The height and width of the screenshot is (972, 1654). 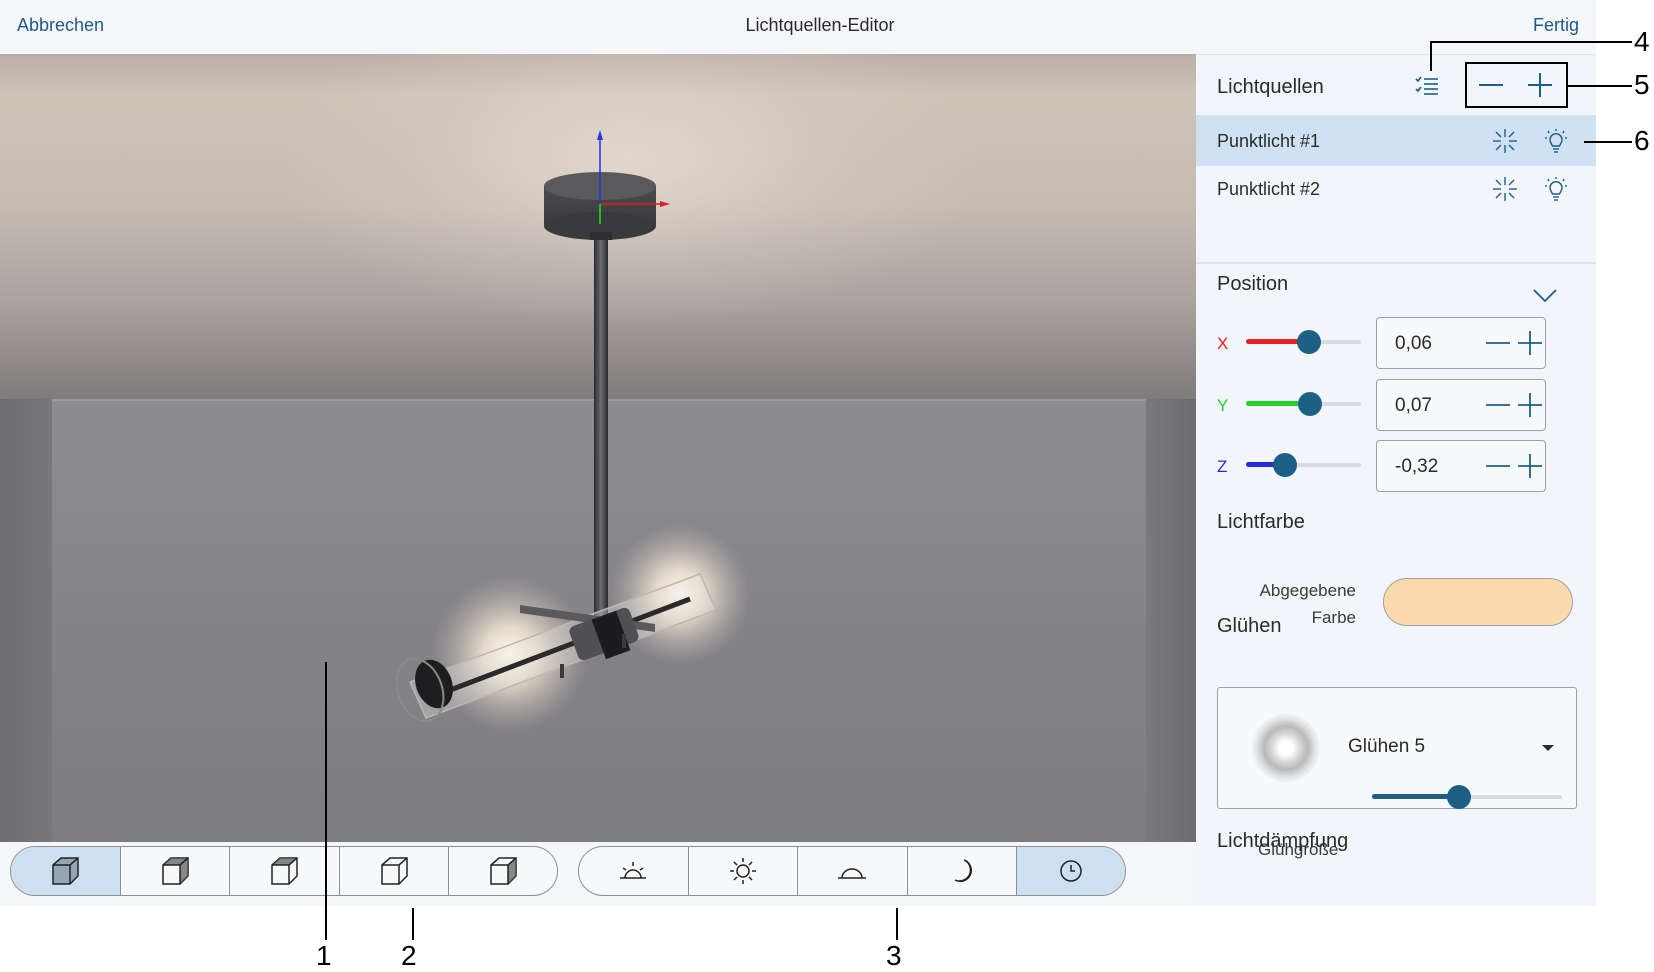 I want to click on lighting-night-button, so click(x=963, y=871).